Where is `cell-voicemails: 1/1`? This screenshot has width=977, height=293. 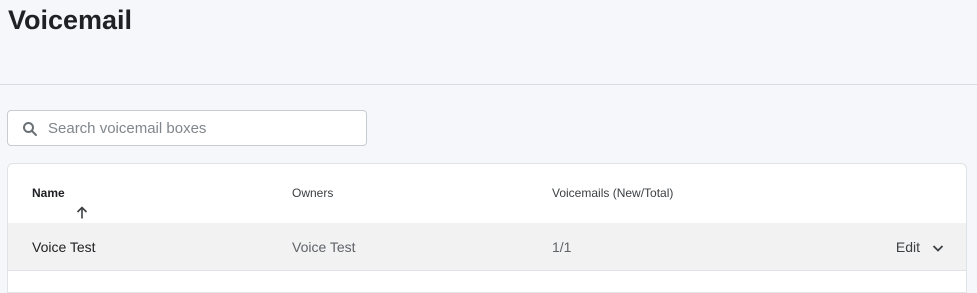
cell-voicemails: 1/1 is located at coordinates (562, 247).